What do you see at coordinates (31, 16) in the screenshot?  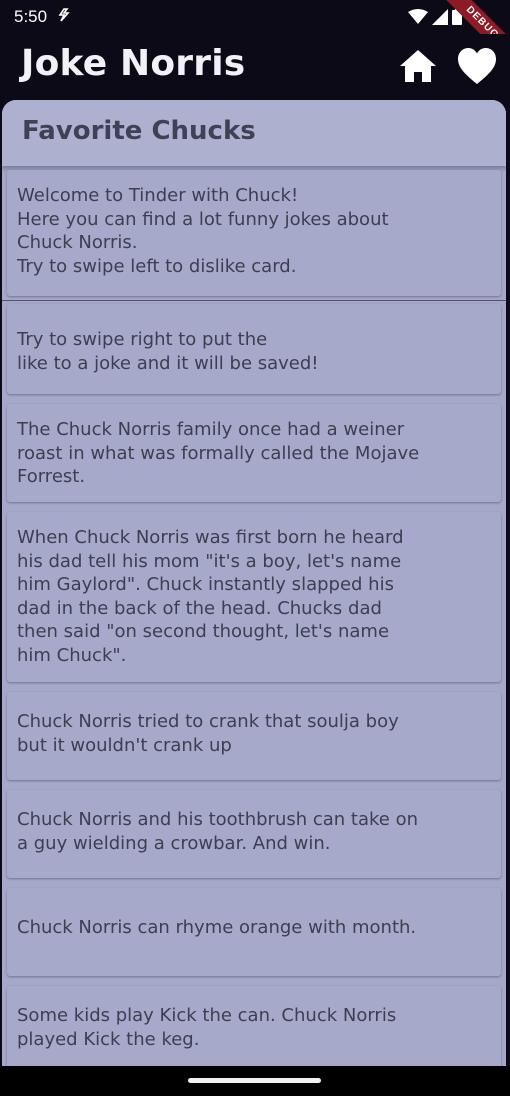 I see `status-time: 5:50` at bounding box center [31, 16].